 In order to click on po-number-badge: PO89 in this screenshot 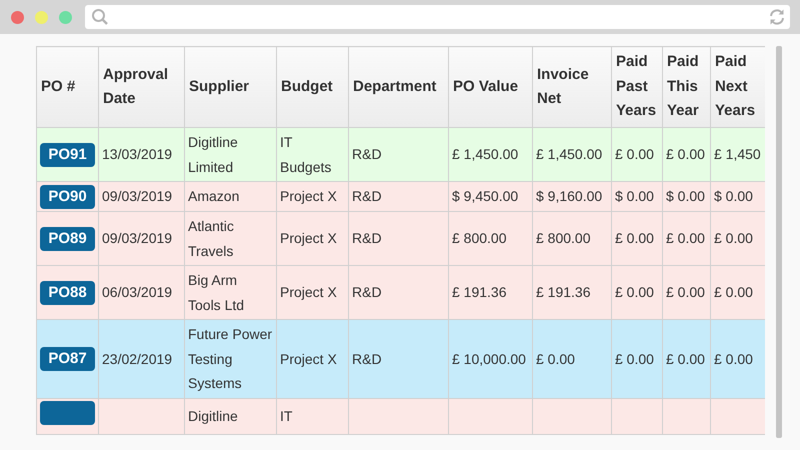, I will do `click(67, 239)`.